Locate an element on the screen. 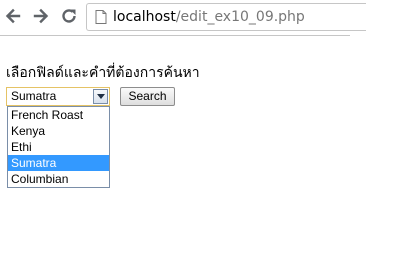 Image resolution: width=416 pixels, height=268 pixels. address-bar: localhost/edit_ex10_09.php is located at coordinates (226, 17).